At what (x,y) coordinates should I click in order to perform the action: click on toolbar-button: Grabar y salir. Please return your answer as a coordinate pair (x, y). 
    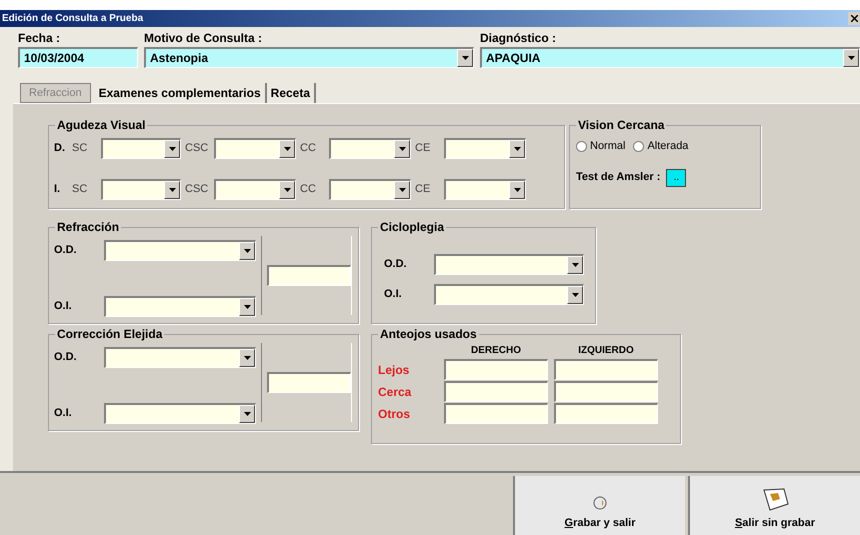
    Looking at the image, I should click on (599, 505).